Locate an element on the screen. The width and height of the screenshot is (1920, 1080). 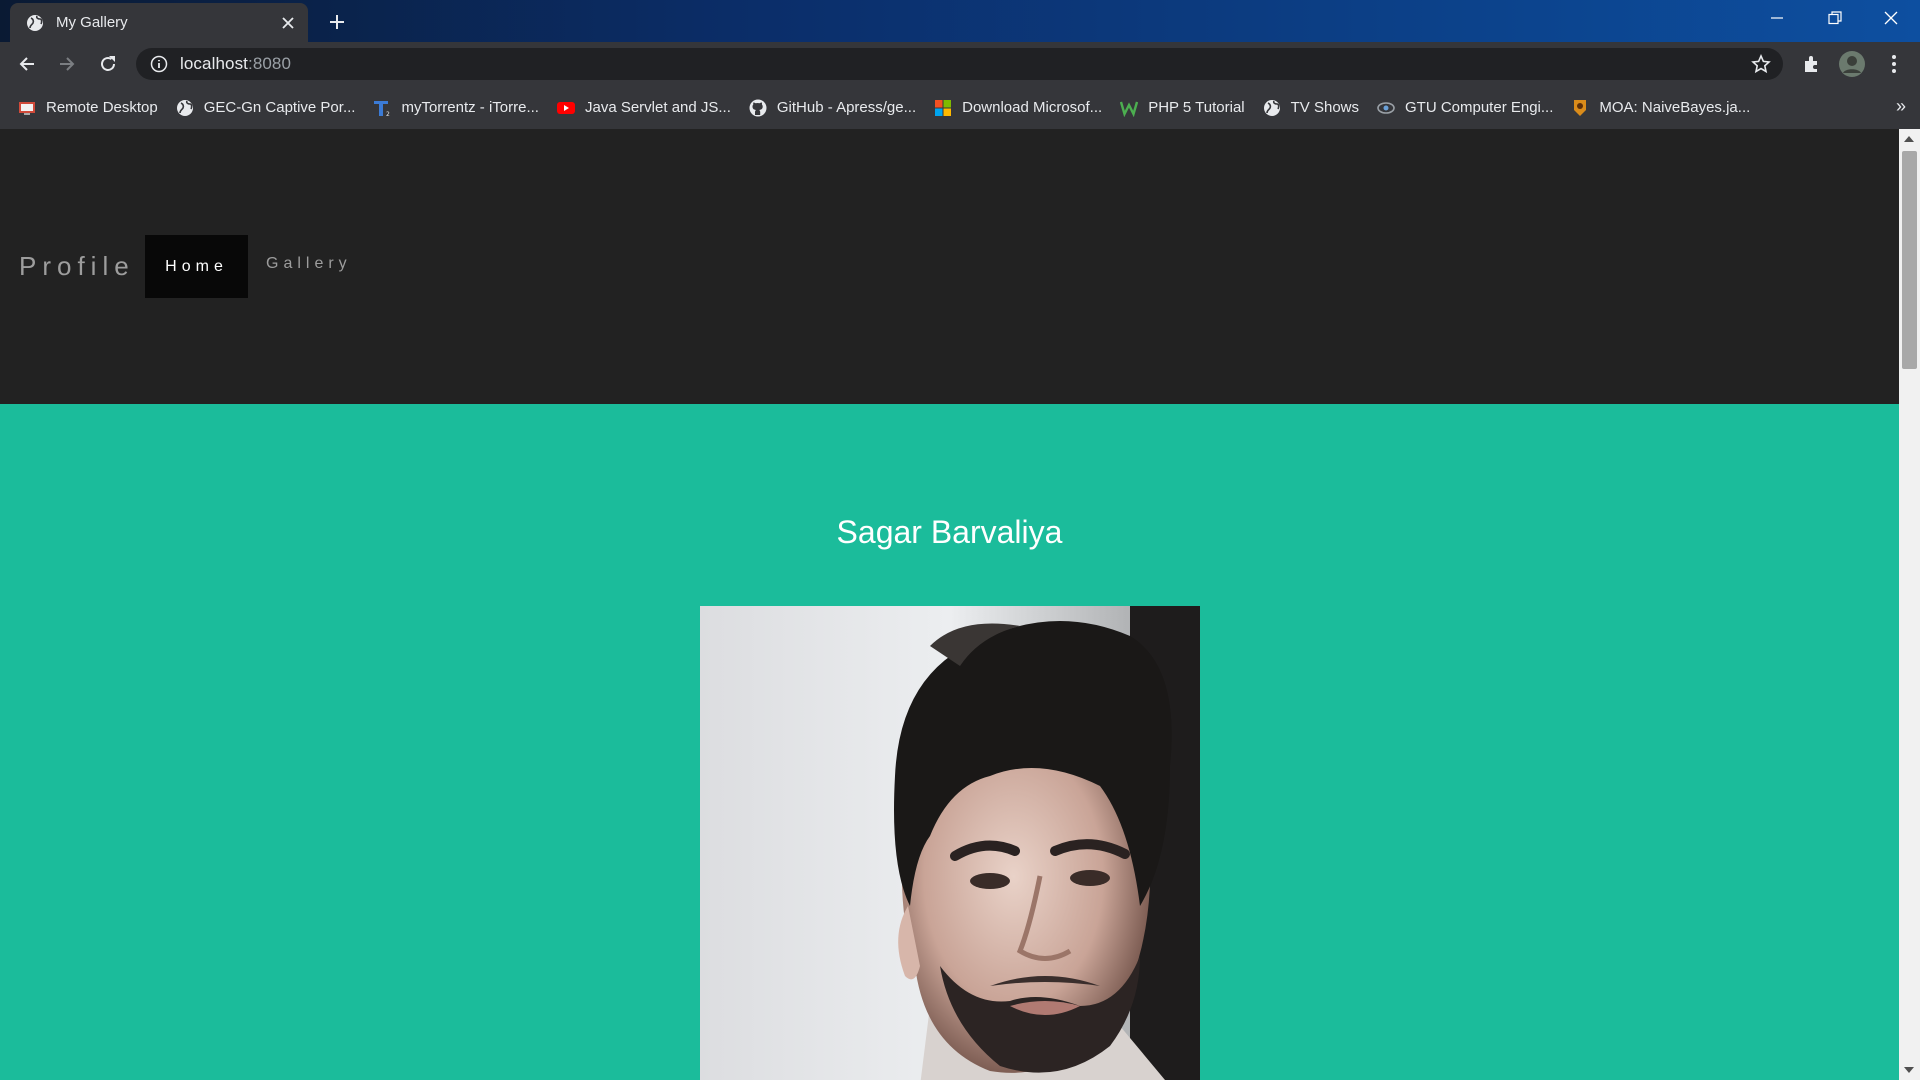
menu-kebab-icon is located at coordinates (1894, 64).